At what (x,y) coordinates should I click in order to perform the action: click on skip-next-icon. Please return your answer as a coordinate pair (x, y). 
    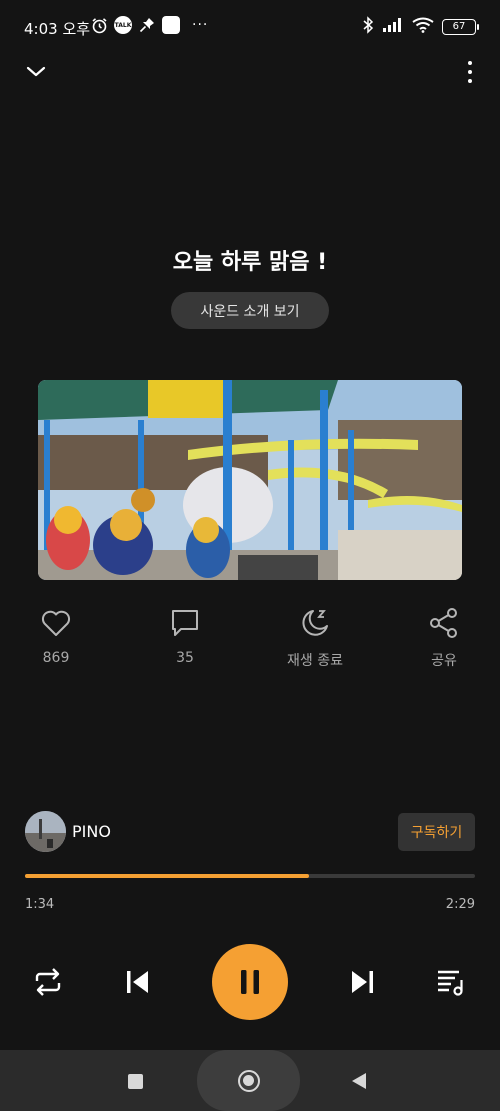
    Looking at the image, I should click on (362, 982).